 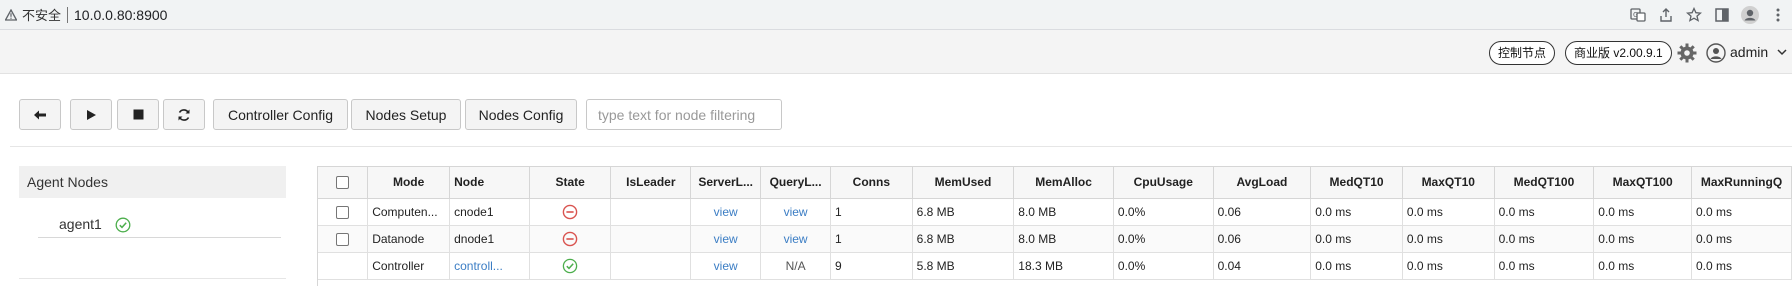 I want to click on column-header: IsLeader, so click(x=651, y=183).